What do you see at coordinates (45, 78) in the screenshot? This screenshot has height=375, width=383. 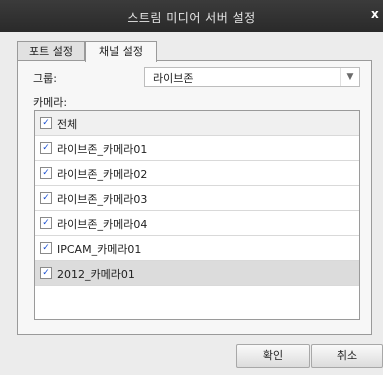 I see `group-label: 그룹:` at bounding box center [45, 78].